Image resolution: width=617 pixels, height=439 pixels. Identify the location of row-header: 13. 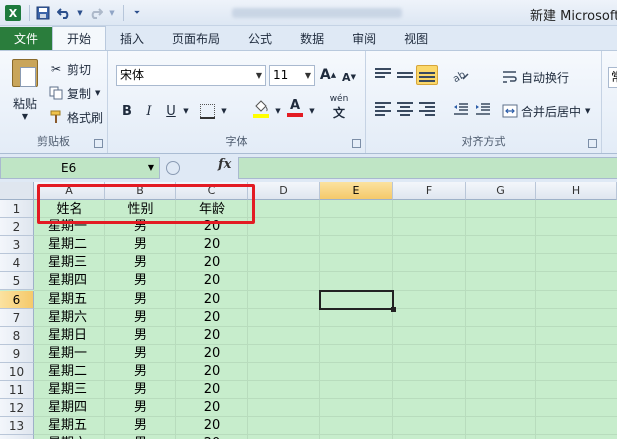
(17, 426).